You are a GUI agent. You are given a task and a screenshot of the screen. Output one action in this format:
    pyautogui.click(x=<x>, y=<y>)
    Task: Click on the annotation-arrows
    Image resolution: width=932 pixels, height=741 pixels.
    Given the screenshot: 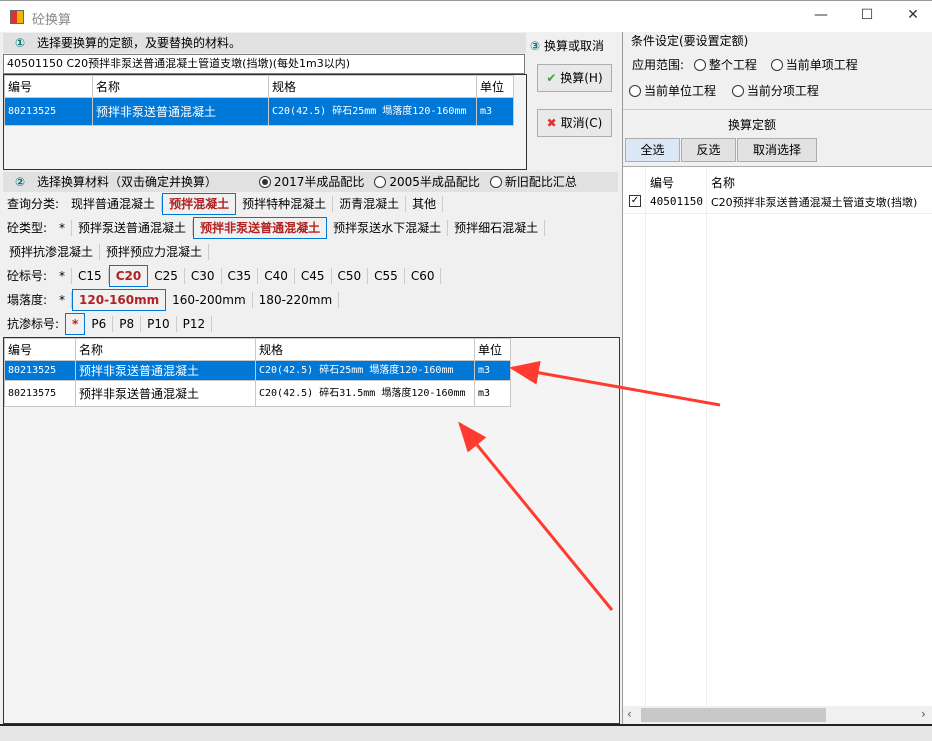 What is the action you would take?
    pyautogui.click(x=589, y=485)
    